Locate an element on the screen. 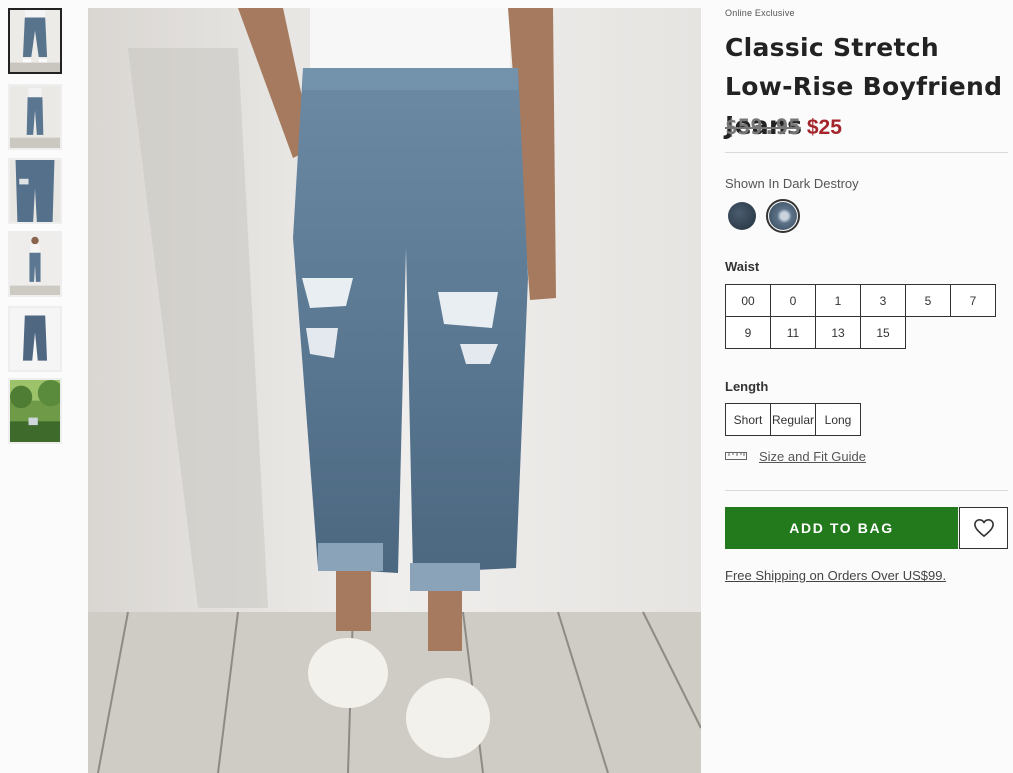 This screenshot has width=1013, height=773. thumbnail-flat-lay is located at coordinates (35, 339).